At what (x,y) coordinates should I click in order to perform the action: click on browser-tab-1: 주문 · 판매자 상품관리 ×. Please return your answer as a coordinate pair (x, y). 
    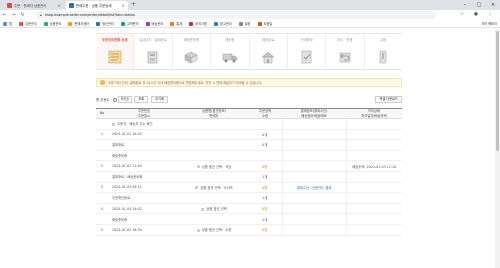
    Looking at the image, I should click on (34, 5).